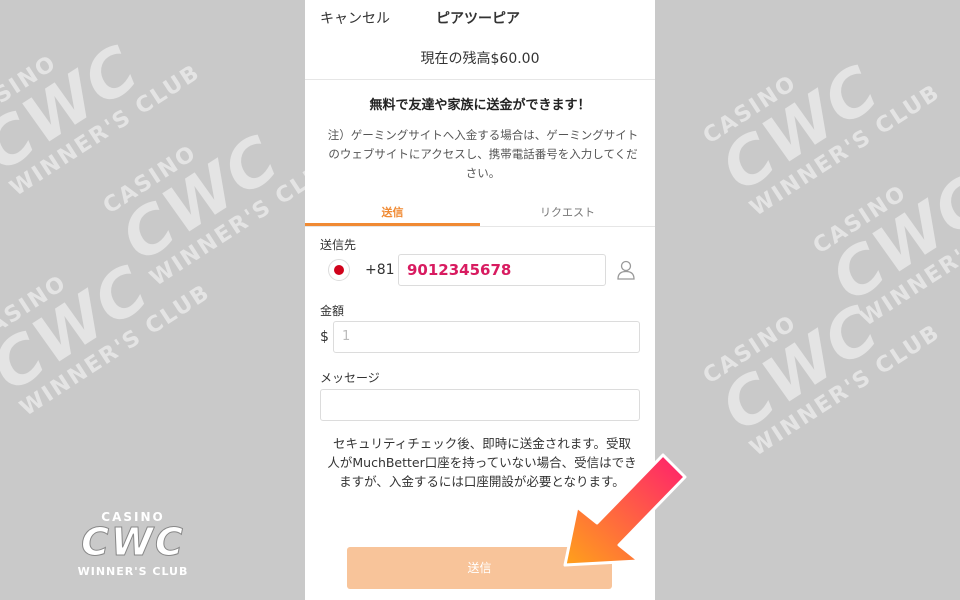 This screenshot has width=960, height=600. I want to click on headline: 無料で友達や家族に送金ができます！, so click(480, 105).